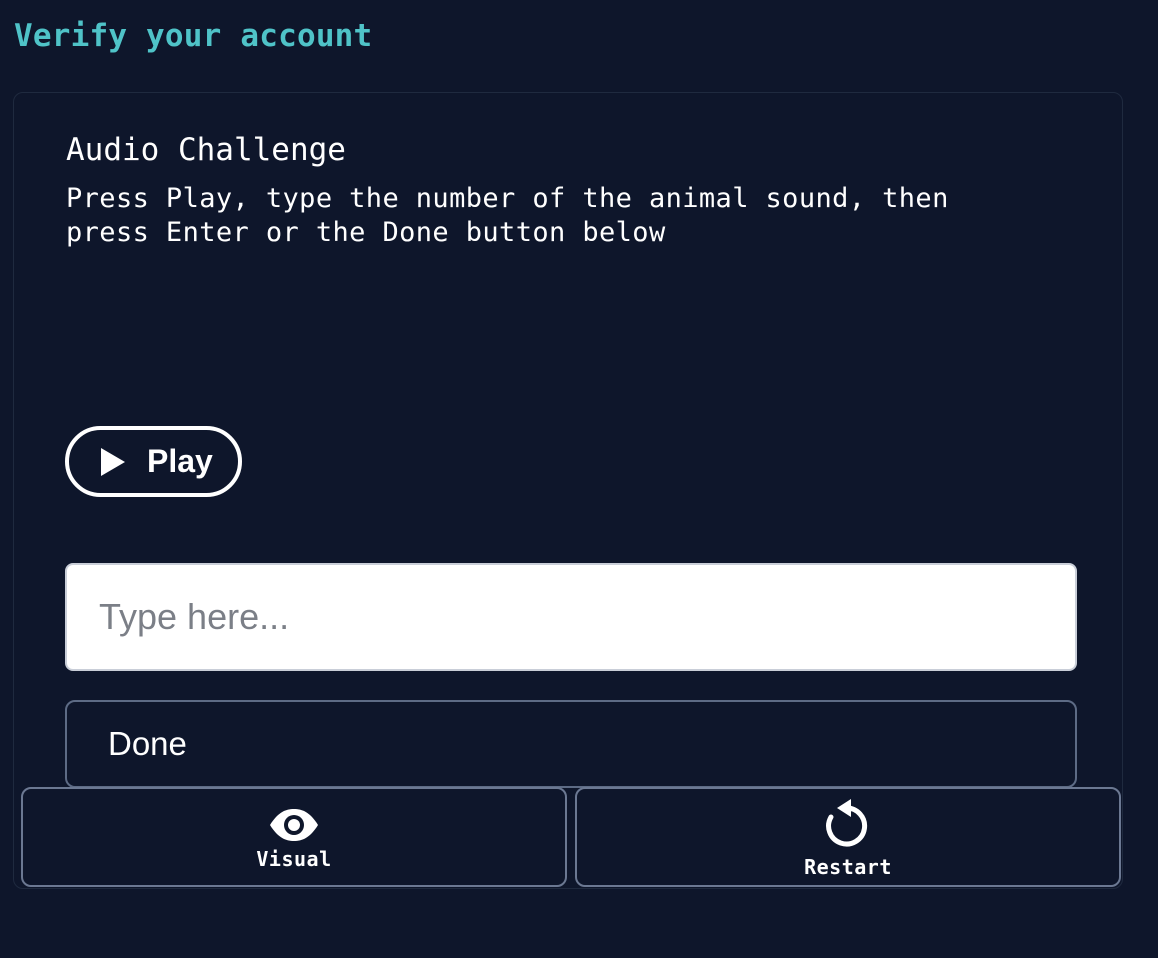 The image size is (1158, 958). Describe the element at coordinates (180, 461) in the screenshot. I see `play-label: Play` at that location.